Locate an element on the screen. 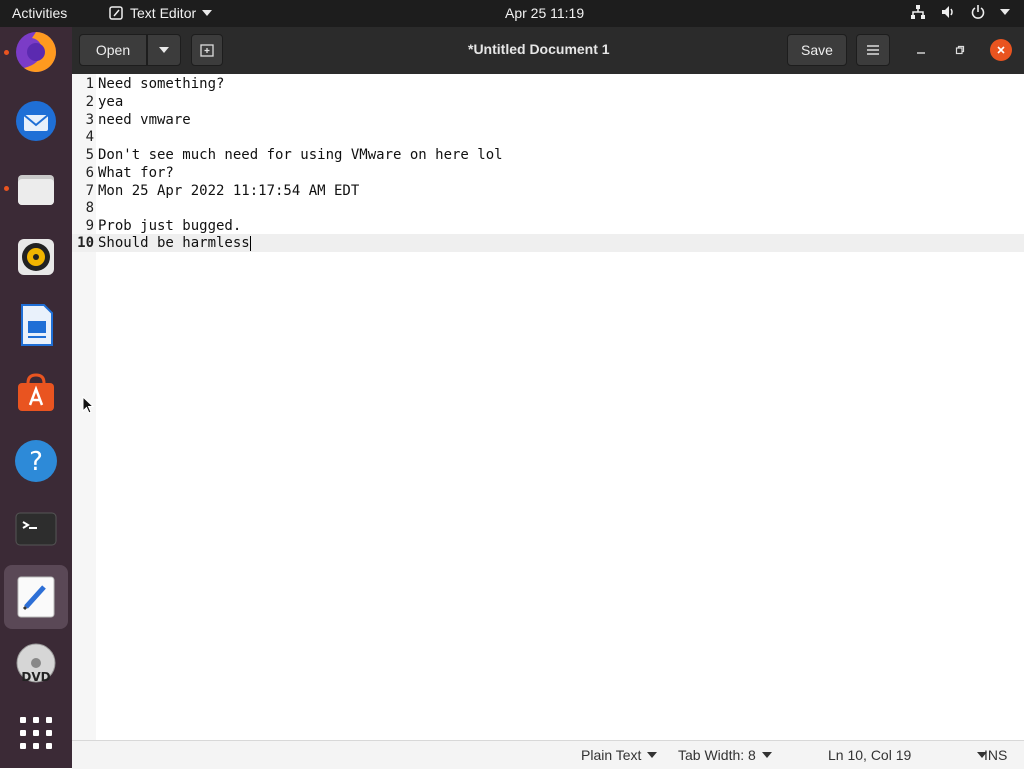  power-icon is located at coordinates (978, 12).